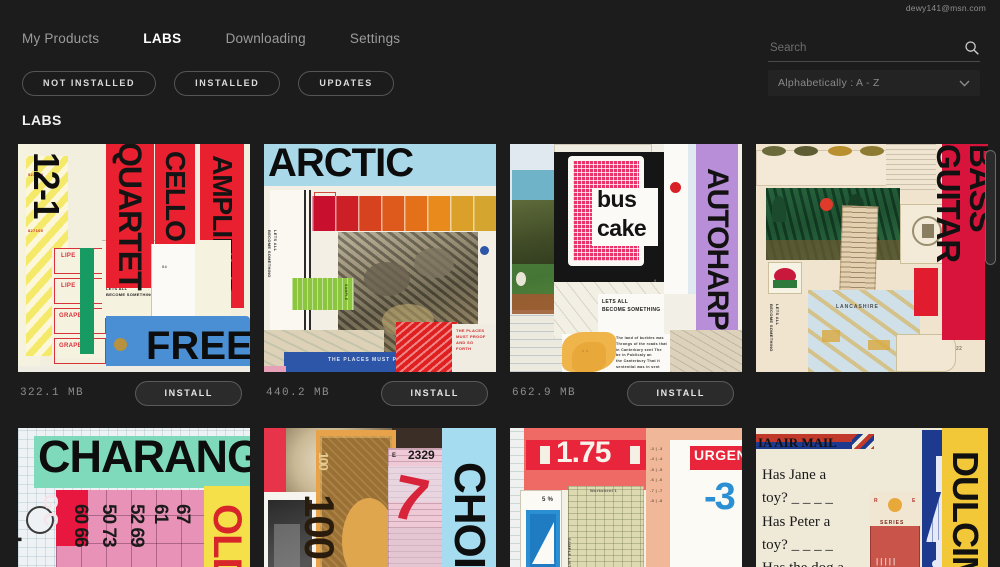 This screenshot has width=1000, height=567. I want to click on product-thumbnail: ARCTIC SWELLS LETS ALLBECOME SOMETHING, so click(380, 258).